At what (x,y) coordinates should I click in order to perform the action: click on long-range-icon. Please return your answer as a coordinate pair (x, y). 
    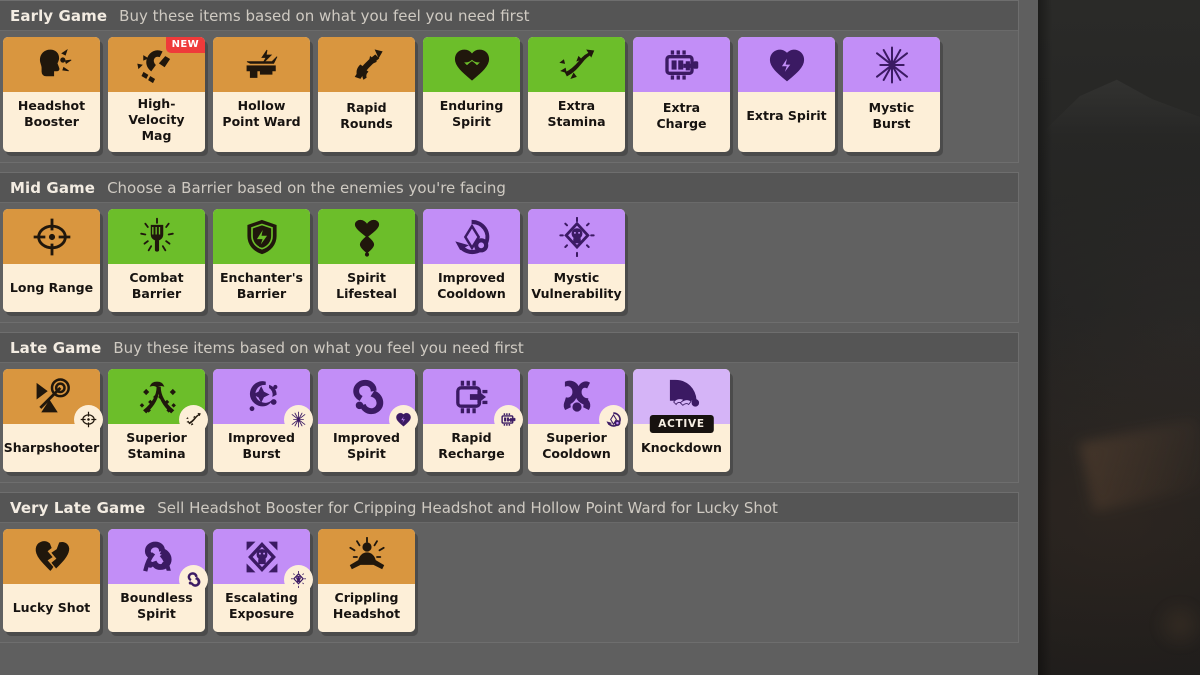
    Looking at the image, I should click on (88, 419).